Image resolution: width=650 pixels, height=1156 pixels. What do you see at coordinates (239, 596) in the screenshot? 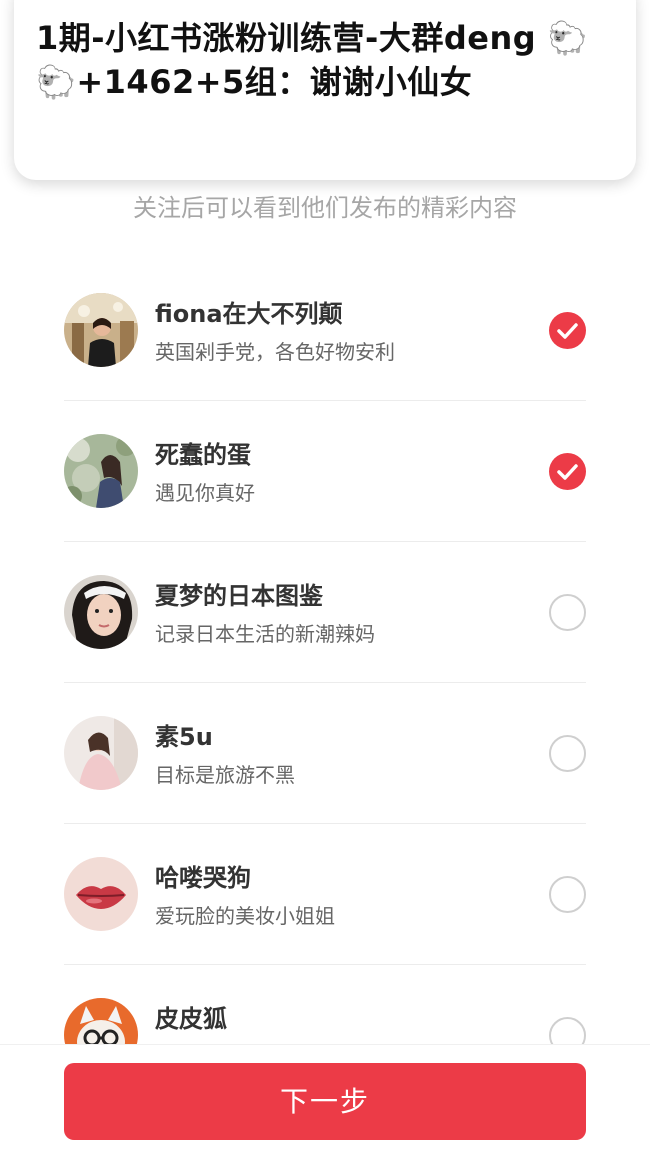
I see `user-name: 夏梦的日本图鉴` at bounding box center [239, 596].